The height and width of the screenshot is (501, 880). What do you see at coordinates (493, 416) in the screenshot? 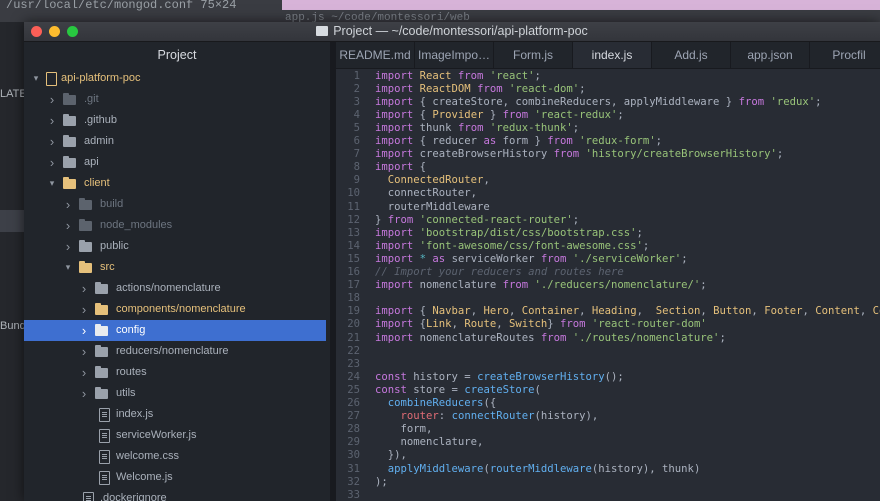
I see `code-token: connectRouter` at bounding box center [493, 416].